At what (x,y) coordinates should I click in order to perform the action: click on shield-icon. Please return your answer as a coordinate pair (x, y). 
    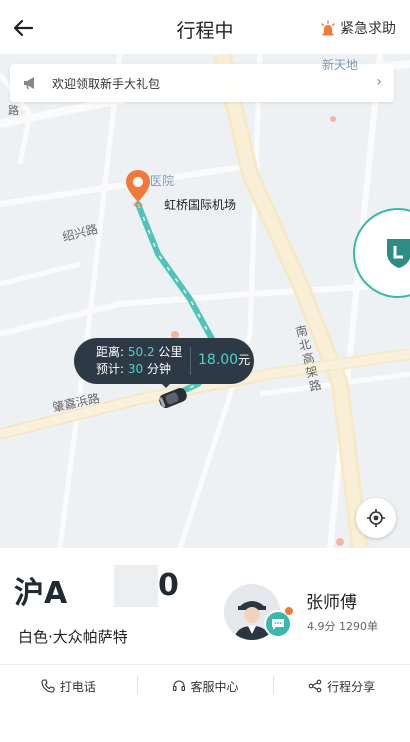
    Looking at the image, I should click on (398, 253).